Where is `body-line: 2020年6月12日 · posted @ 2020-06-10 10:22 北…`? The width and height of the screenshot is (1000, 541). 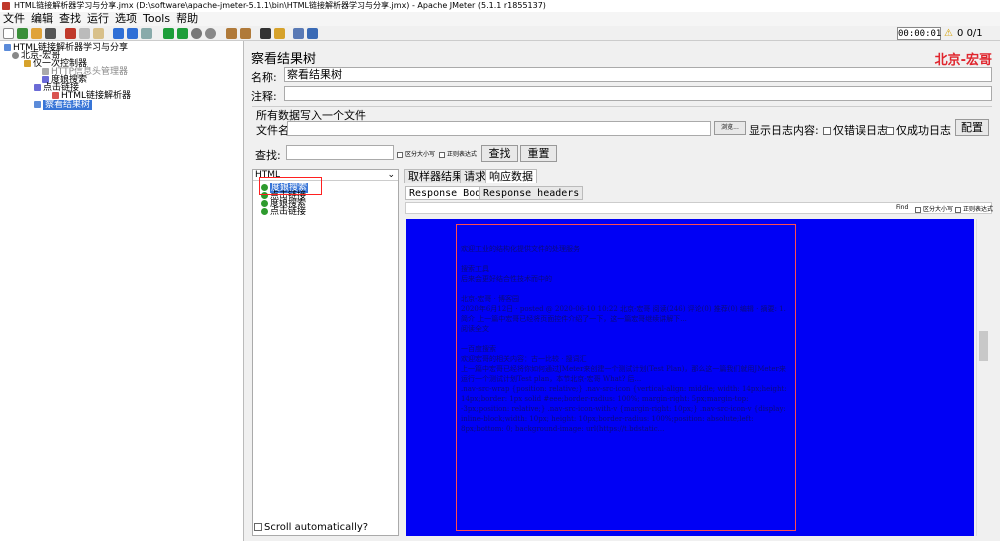 body-line: 2020年6月12日 · posted @ 2020-06-10 10:22 北… is located at coordinates (623, 314).